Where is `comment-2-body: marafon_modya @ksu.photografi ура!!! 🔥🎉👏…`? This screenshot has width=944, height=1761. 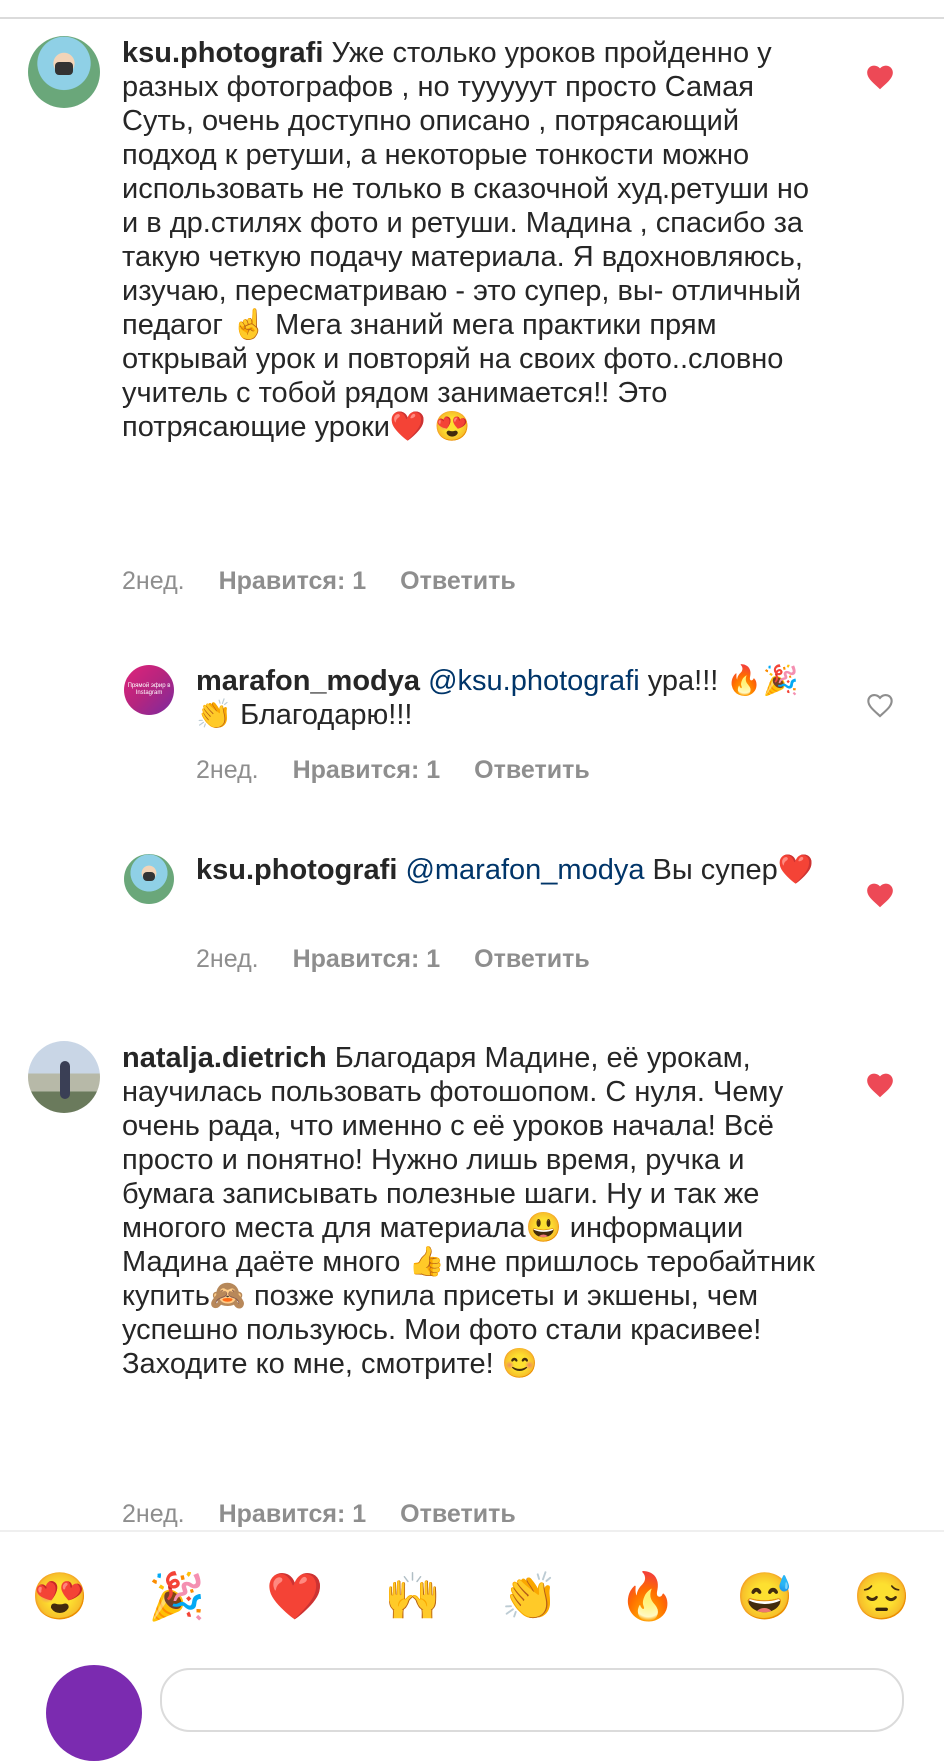 comment-2-body: marafon_modya @ksu.photografi ура!!! 🔥🎉👏… is located at coordinates (506, 698).